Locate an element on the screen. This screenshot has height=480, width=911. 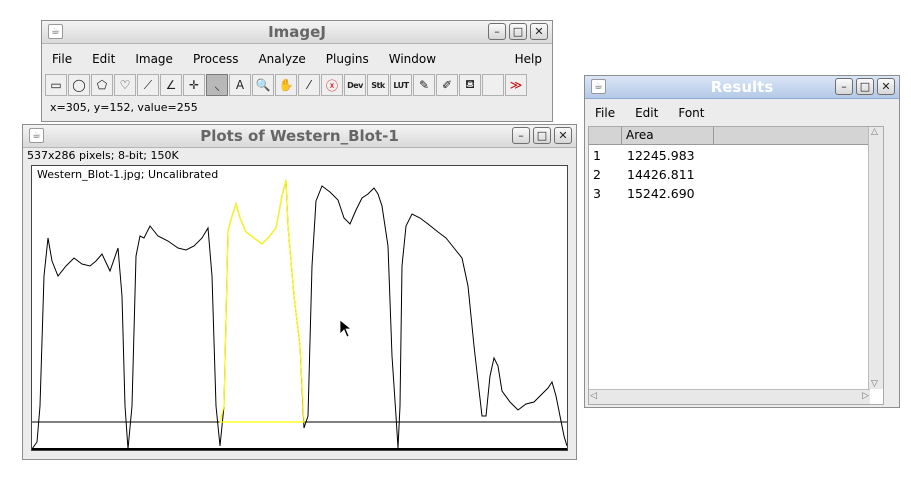
pencil-tool-icon: ✎ is located at coordinates (424, 85).